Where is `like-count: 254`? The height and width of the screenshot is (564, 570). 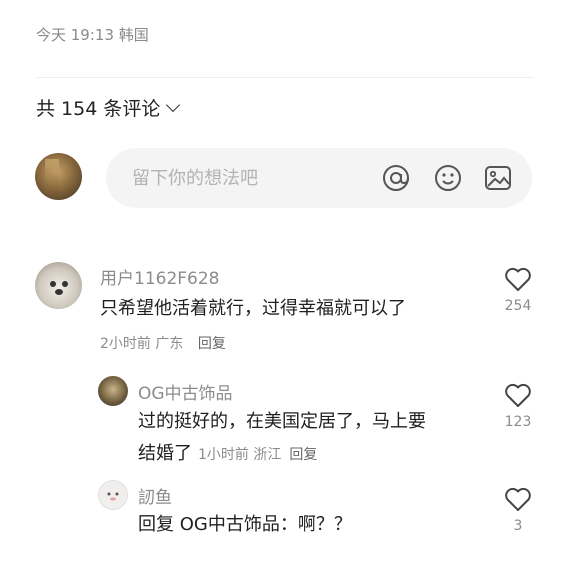 like-count: 254 is located at coordinates (518, 306).